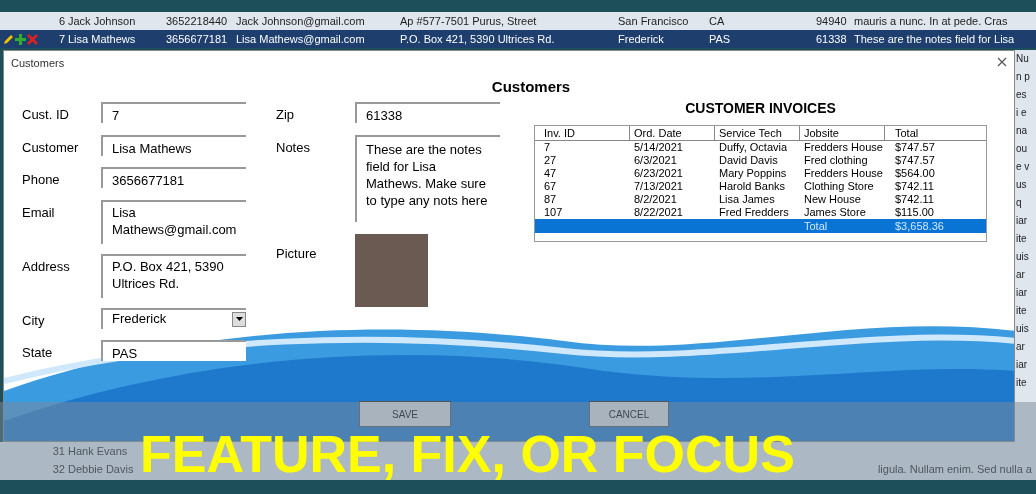 Image resolution: width=1036 pixels, height=494 pixels. I want to click on table-cell-text: James Store, so click(835, 212).